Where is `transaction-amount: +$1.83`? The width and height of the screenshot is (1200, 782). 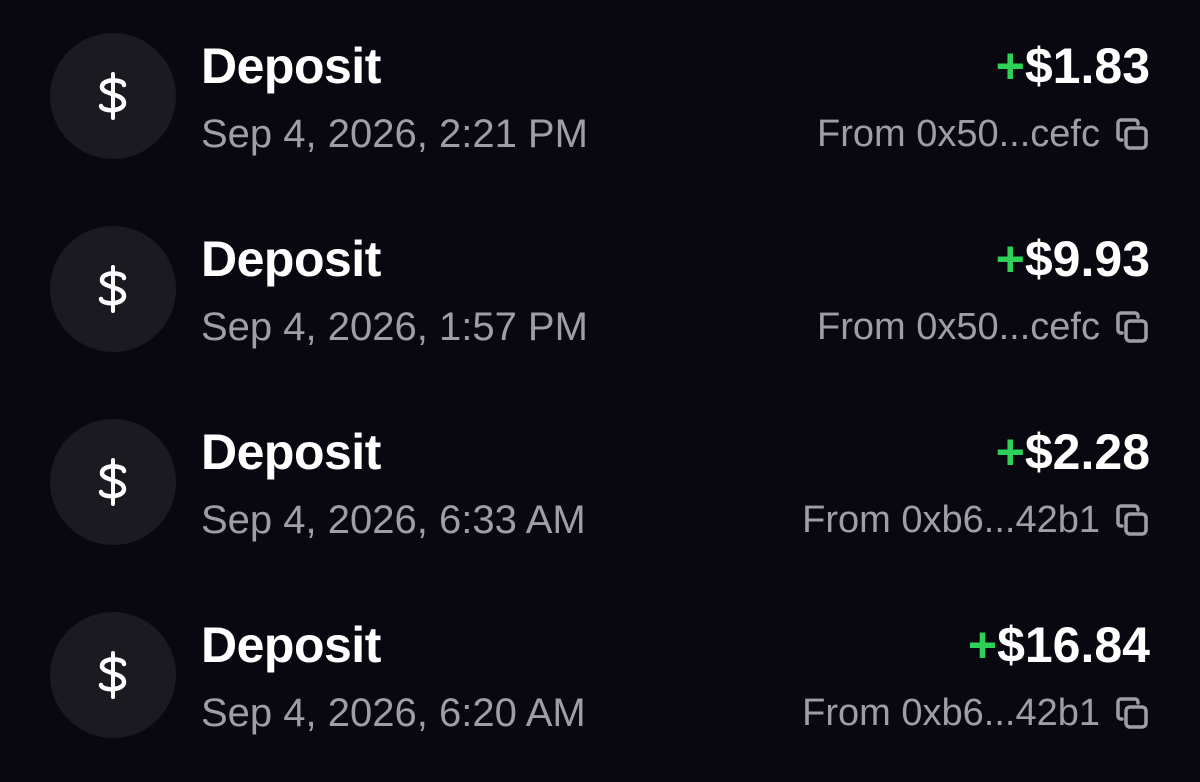
transaction-amount: +$1.83 is located at coordinates (1073, 66).